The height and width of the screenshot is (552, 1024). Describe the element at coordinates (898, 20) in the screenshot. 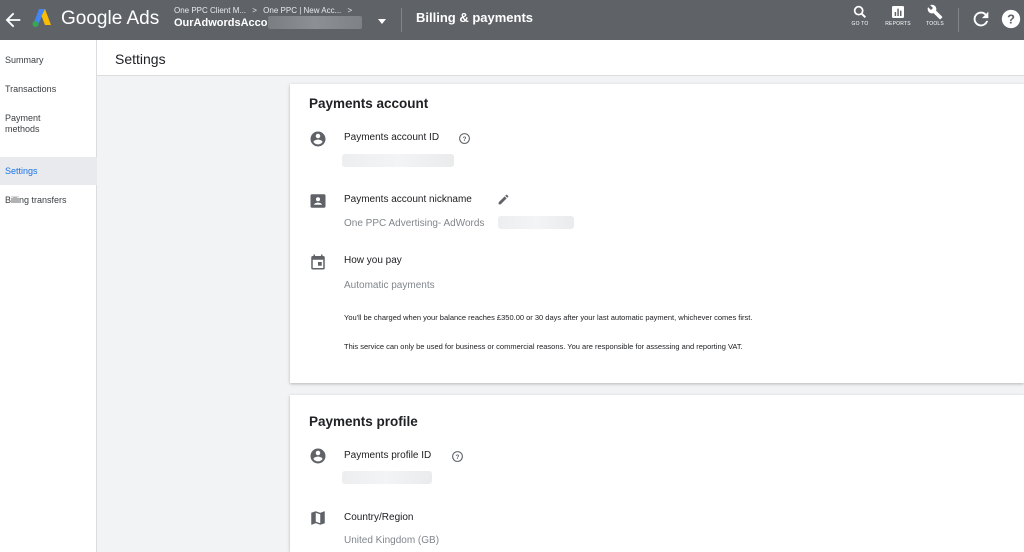

I see `reports-button: REPORTS` at that location.